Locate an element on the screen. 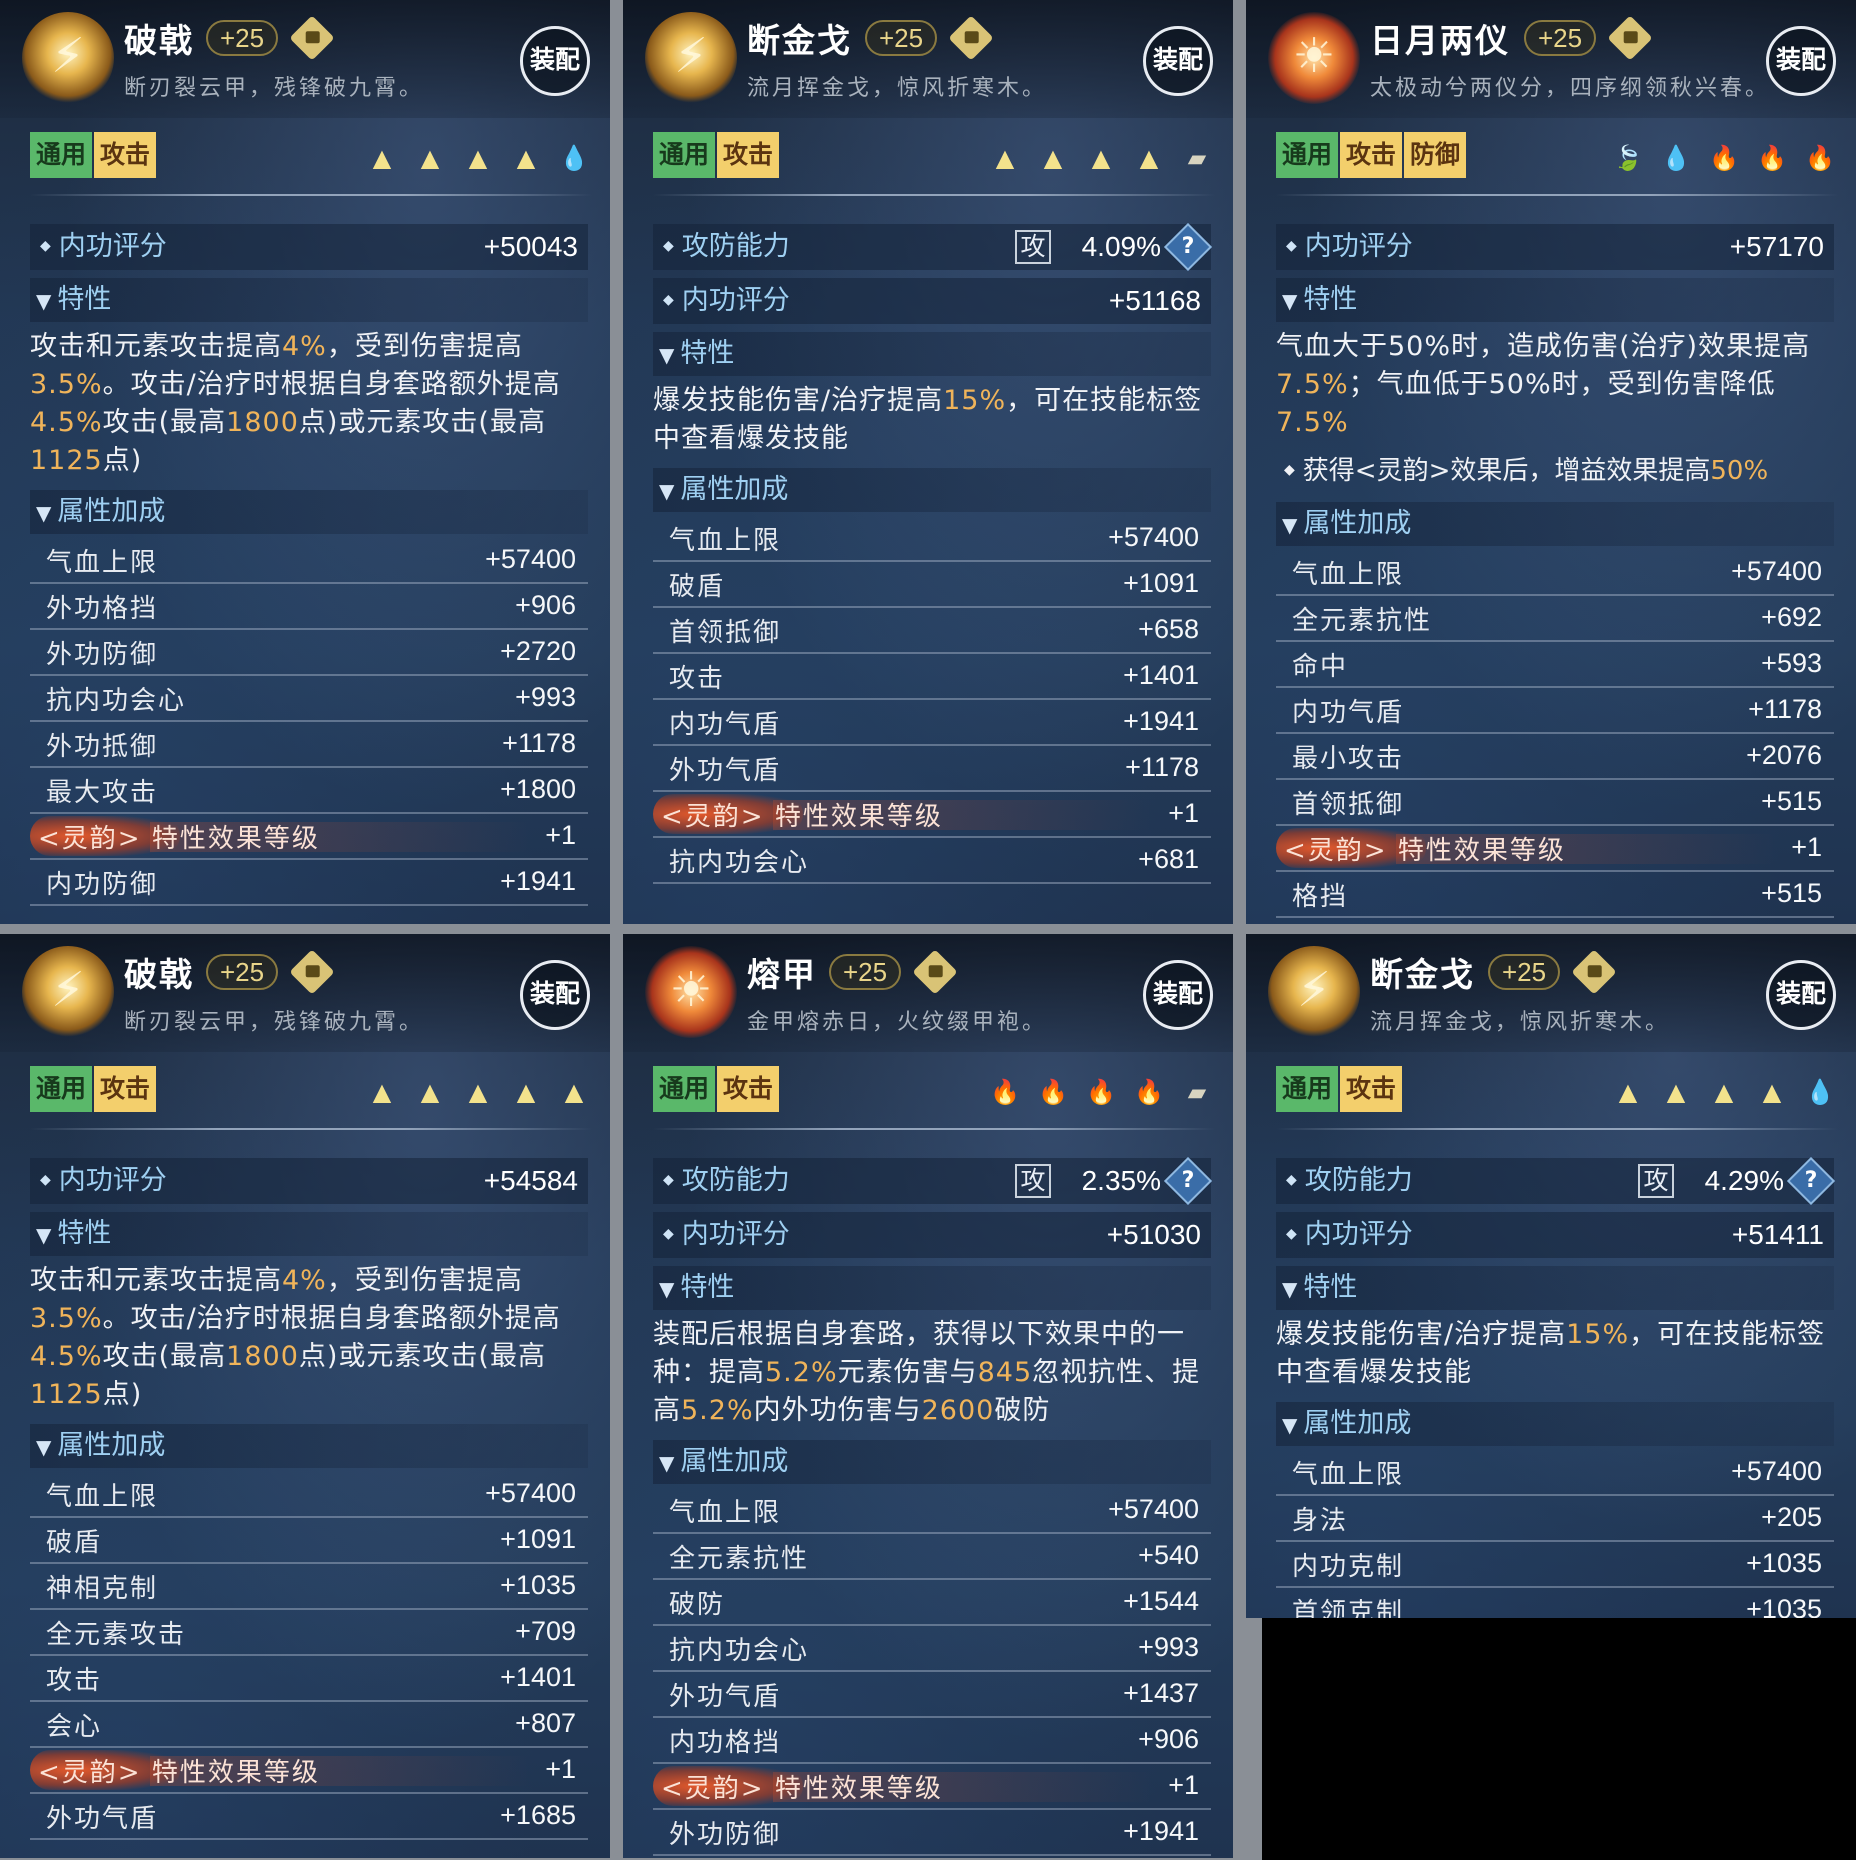 Image resolution: width=1856 pixels, height=1860 pixels. attribute-value: +993 is located at coordinates (545, 697).